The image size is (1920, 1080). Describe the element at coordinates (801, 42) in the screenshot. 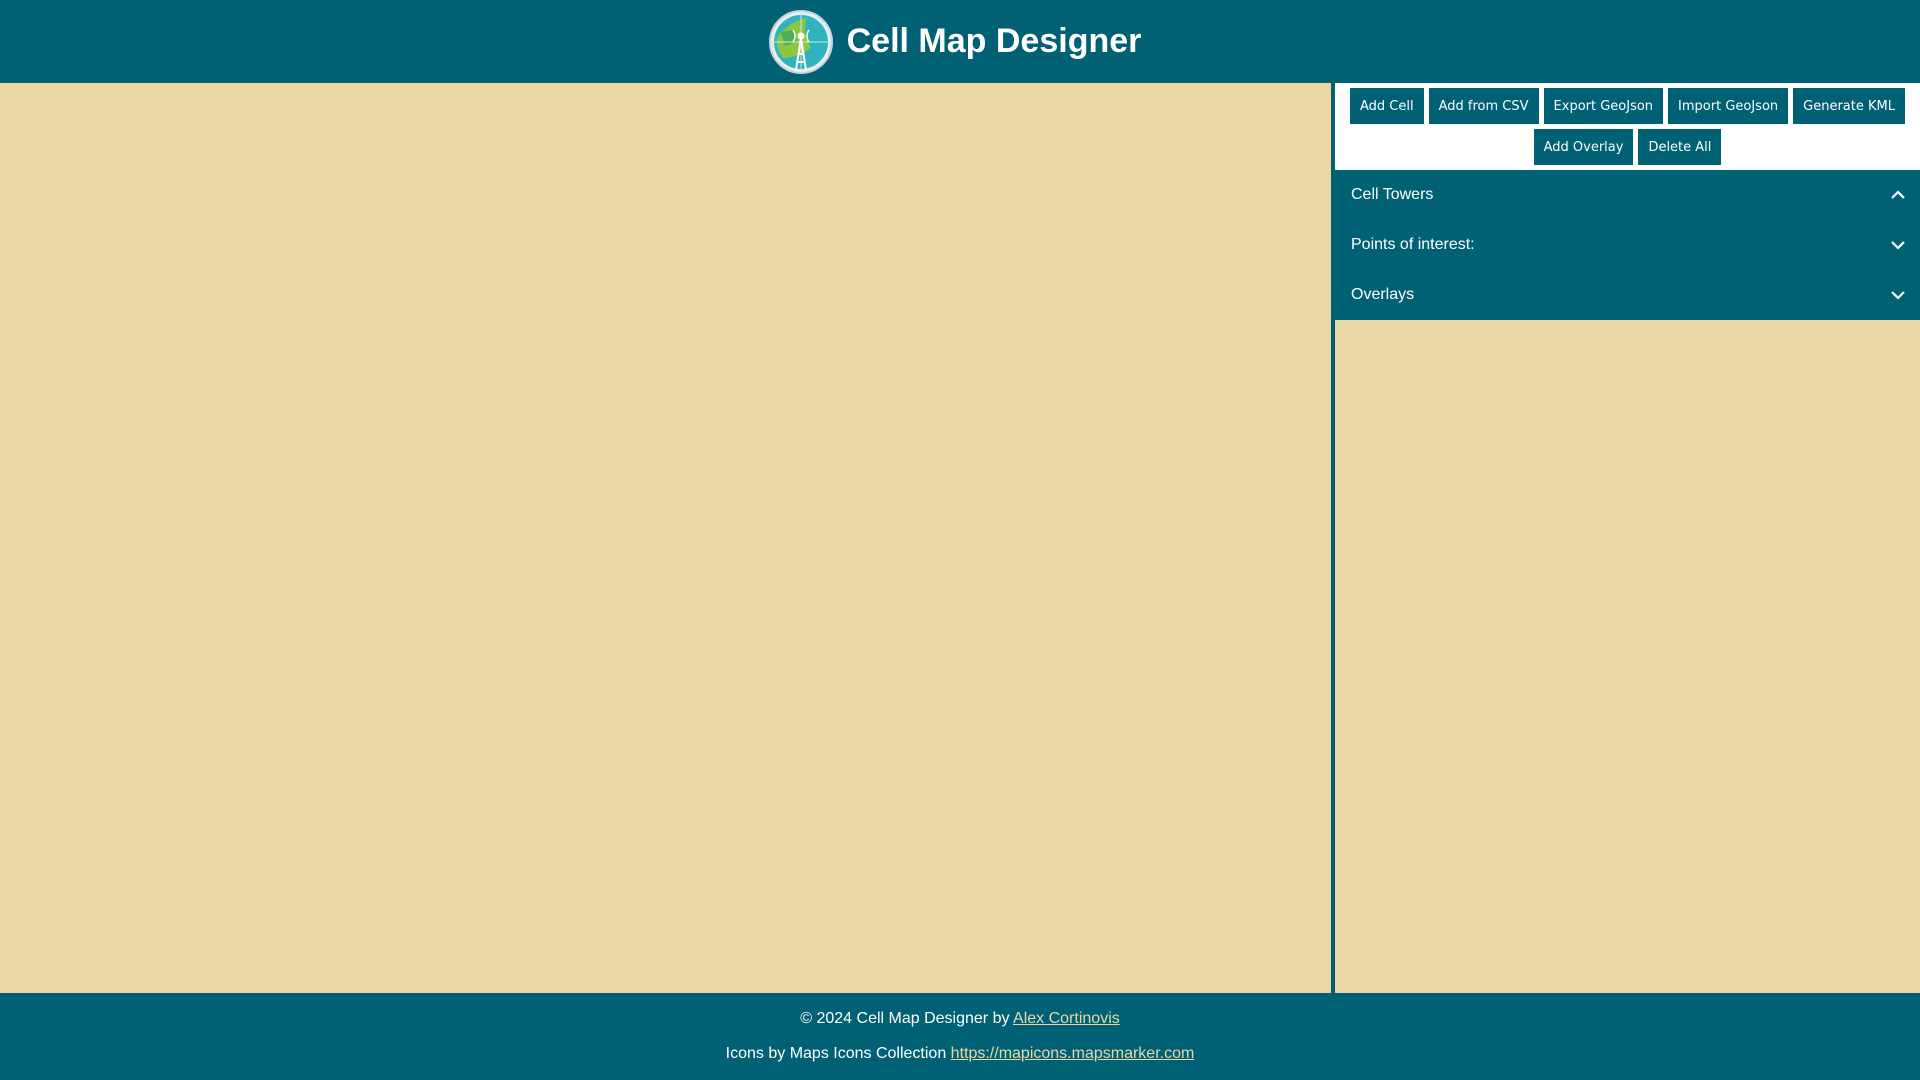

I see `cell-tower-globe-icon` at that location.